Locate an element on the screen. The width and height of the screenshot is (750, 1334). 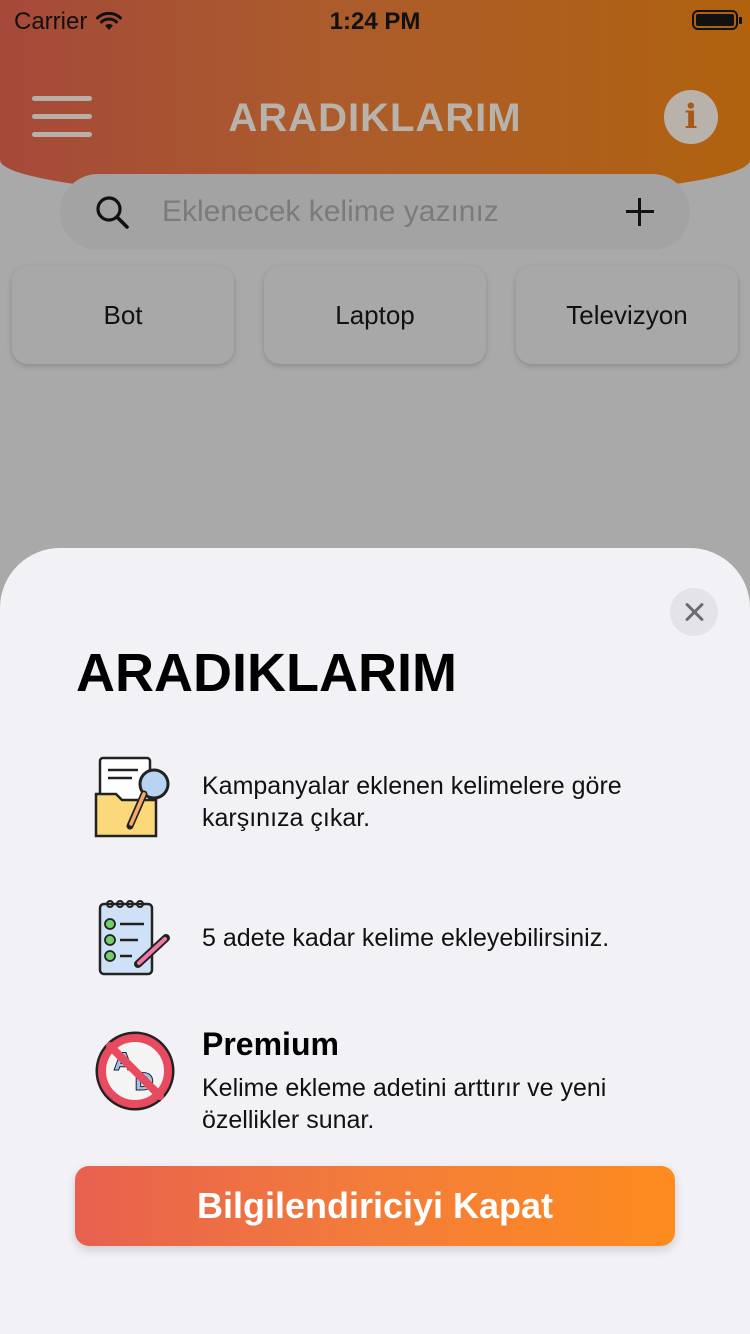
keyword-chip-label: Bot is located at coordinates (123, 314).